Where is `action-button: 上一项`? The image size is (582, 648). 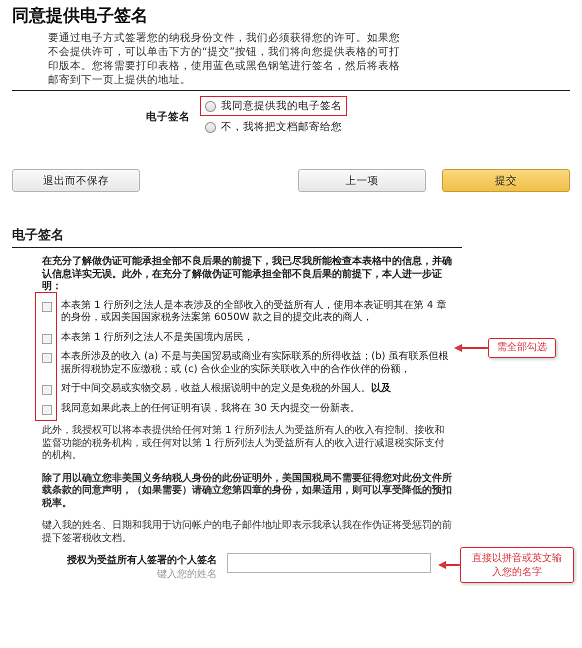
action-button: 上一项 is located at coordinates (362, 180).